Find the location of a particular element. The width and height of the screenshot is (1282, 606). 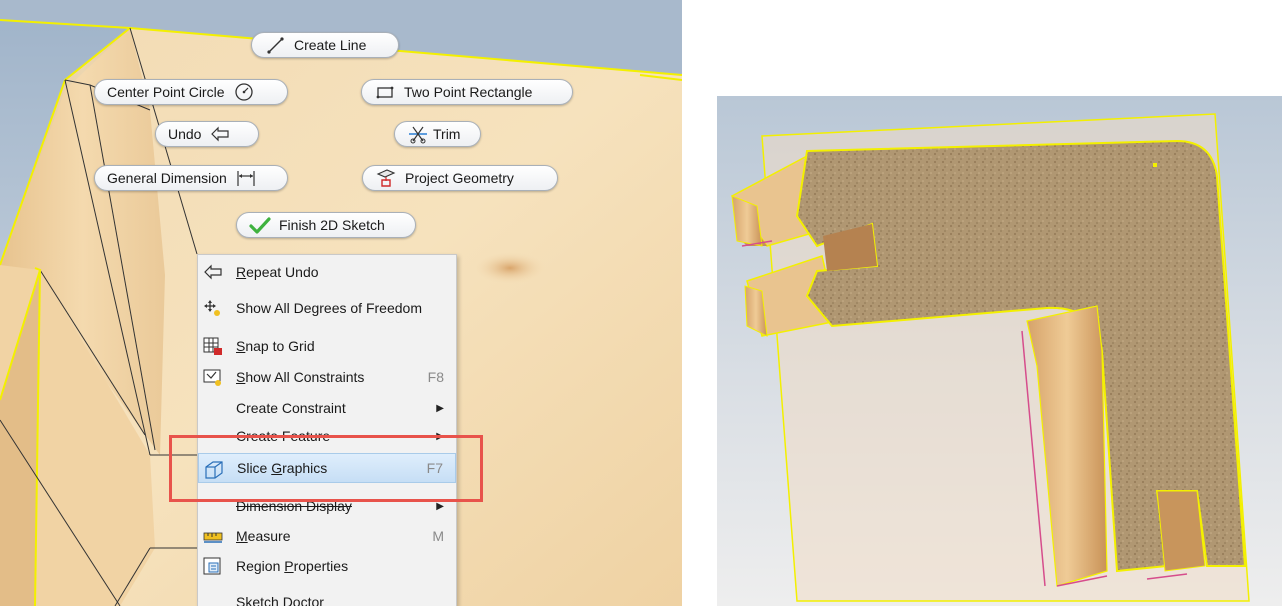

menu-item-measure: Measure M is located at coordinates (327, 536).